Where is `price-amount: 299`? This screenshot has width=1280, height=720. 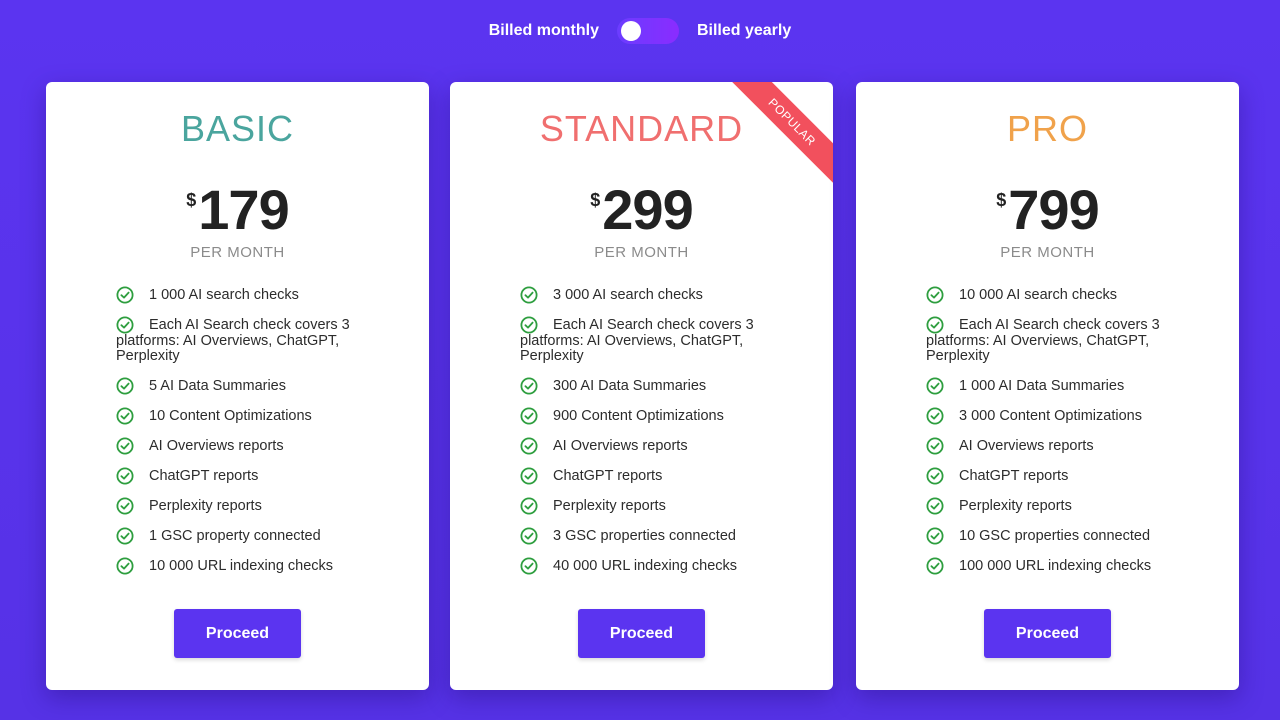 price-amount: 299 is located at coordinates (647, 209).